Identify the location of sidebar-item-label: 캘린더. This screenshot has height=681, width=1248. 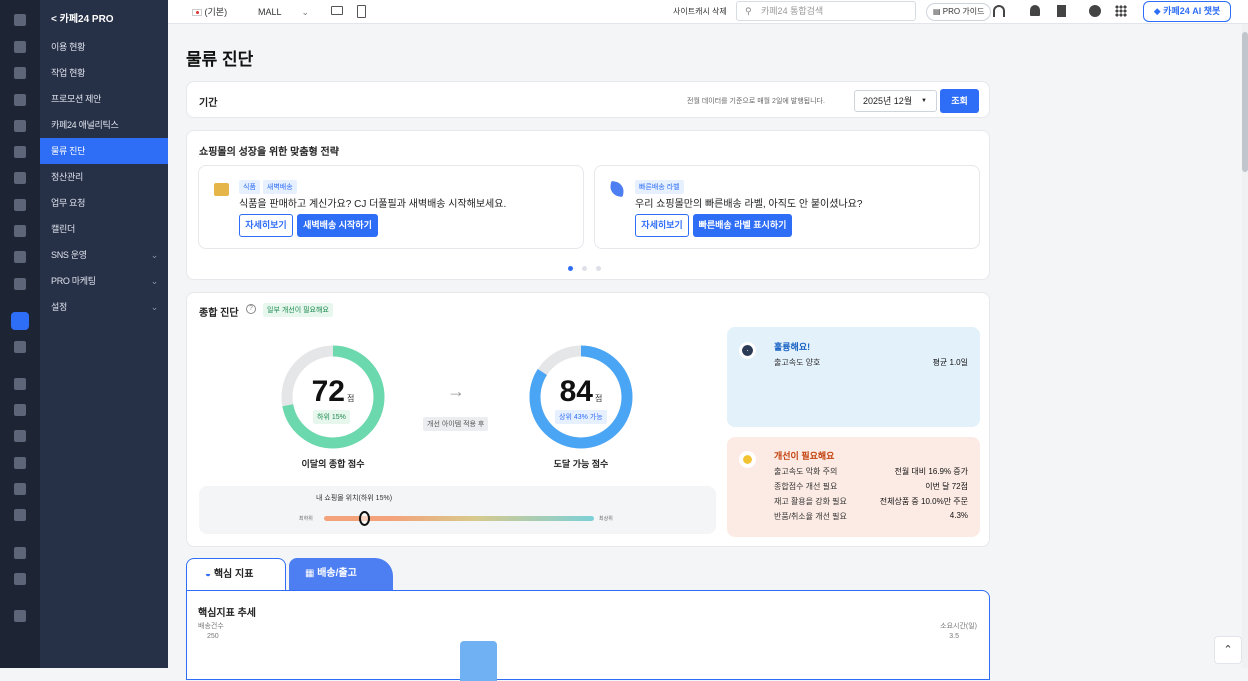
(63, 229).